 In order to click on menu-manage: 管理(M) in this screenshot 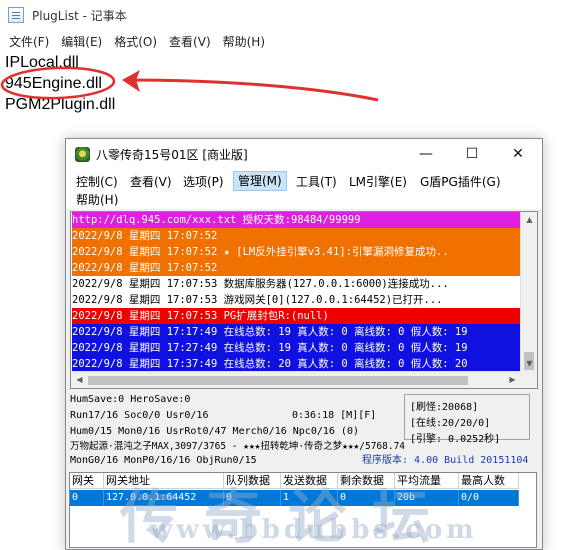, I will do `click(260, 181)`.